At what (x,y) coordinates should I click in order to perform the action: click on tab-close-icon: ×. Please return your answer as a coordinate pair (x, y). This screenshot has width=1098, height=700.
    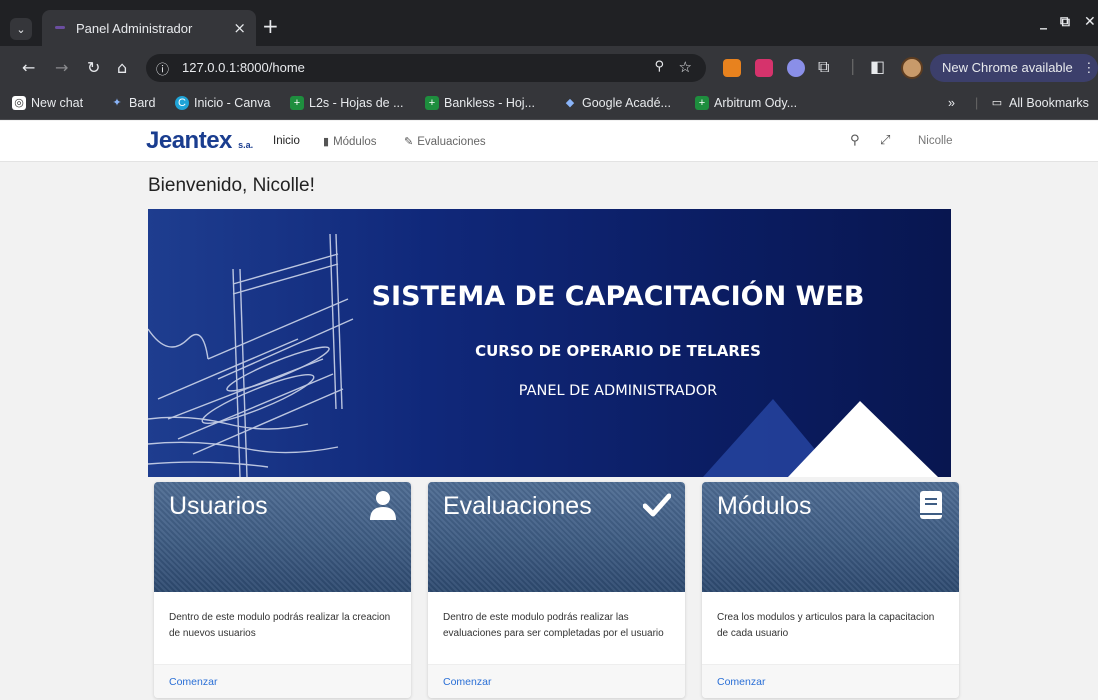
    Looking at the image, I should click on (239, 28).